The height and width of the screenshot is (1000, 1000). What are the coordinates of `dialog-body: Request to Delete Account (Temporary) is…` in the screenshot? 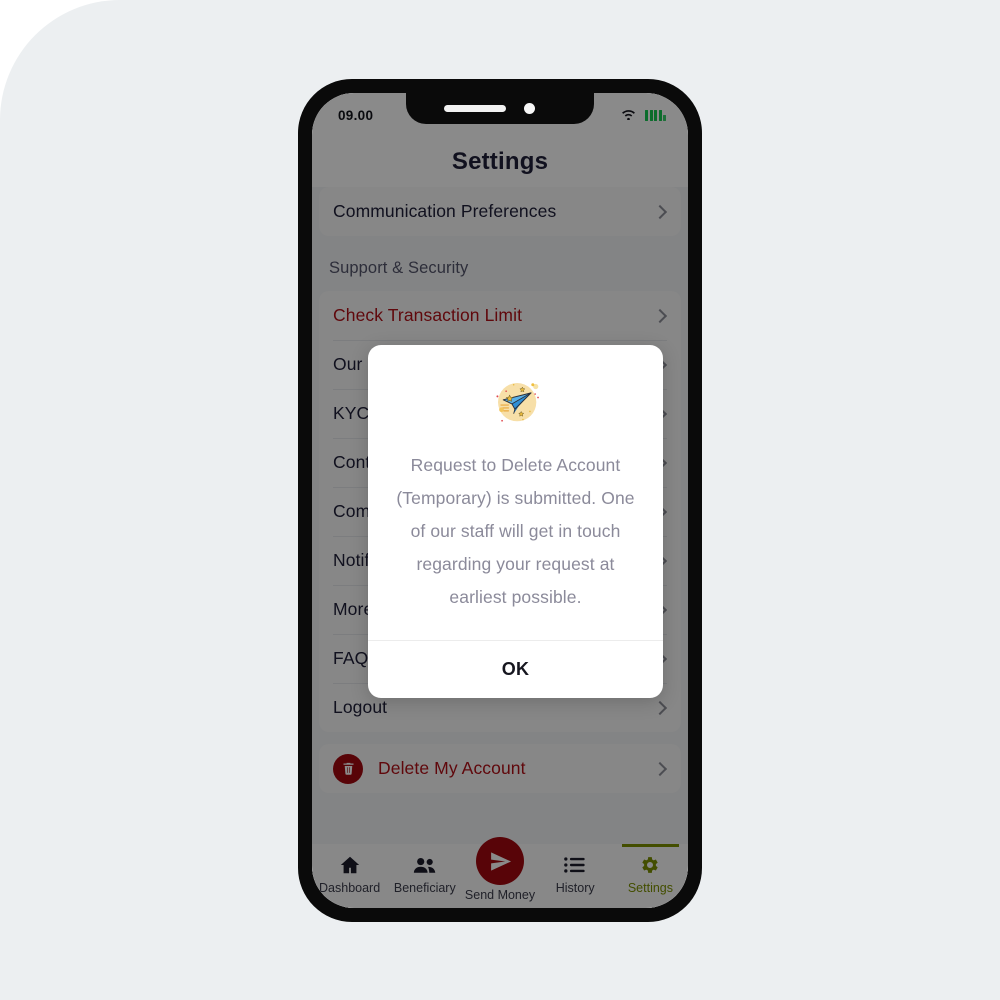 It's located at (515, 492).